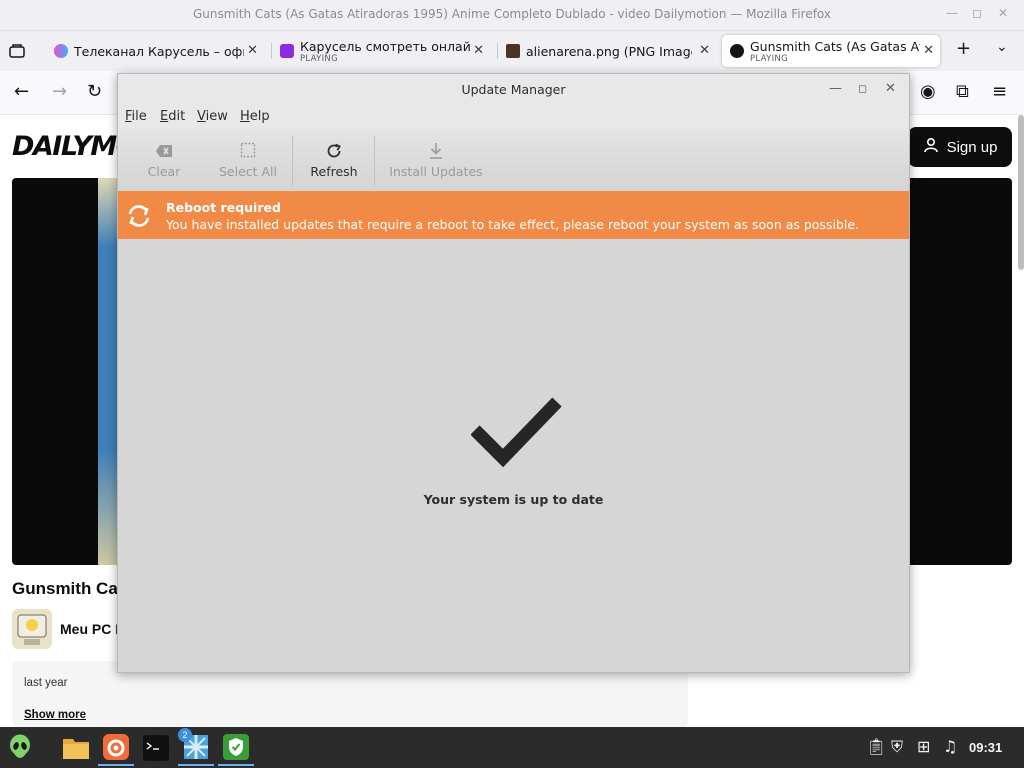  Describe the element at coordinates (92, 629) in the screenshot. I see `channel-name: Meu PC D` at that location.